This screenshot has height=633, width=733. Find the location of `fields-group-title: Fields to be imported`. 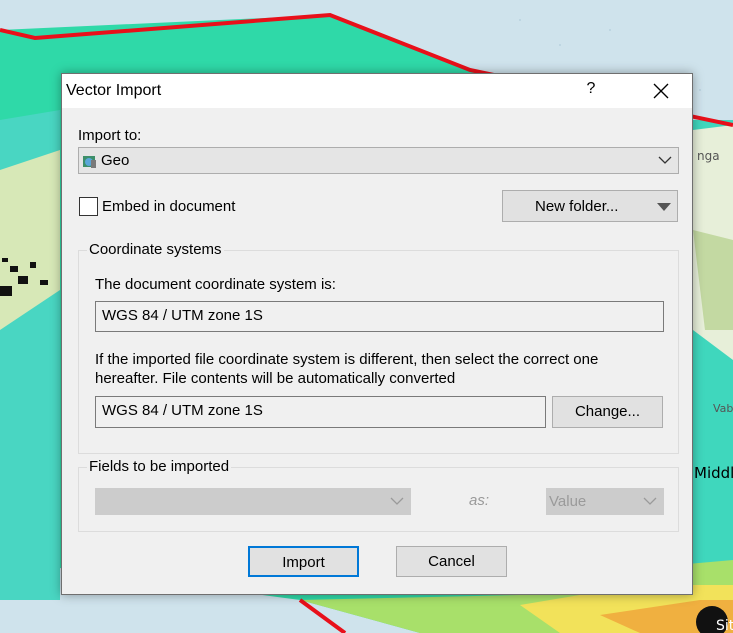

fields-group-title: Fields to be imported is located at coordinates (159, 466).